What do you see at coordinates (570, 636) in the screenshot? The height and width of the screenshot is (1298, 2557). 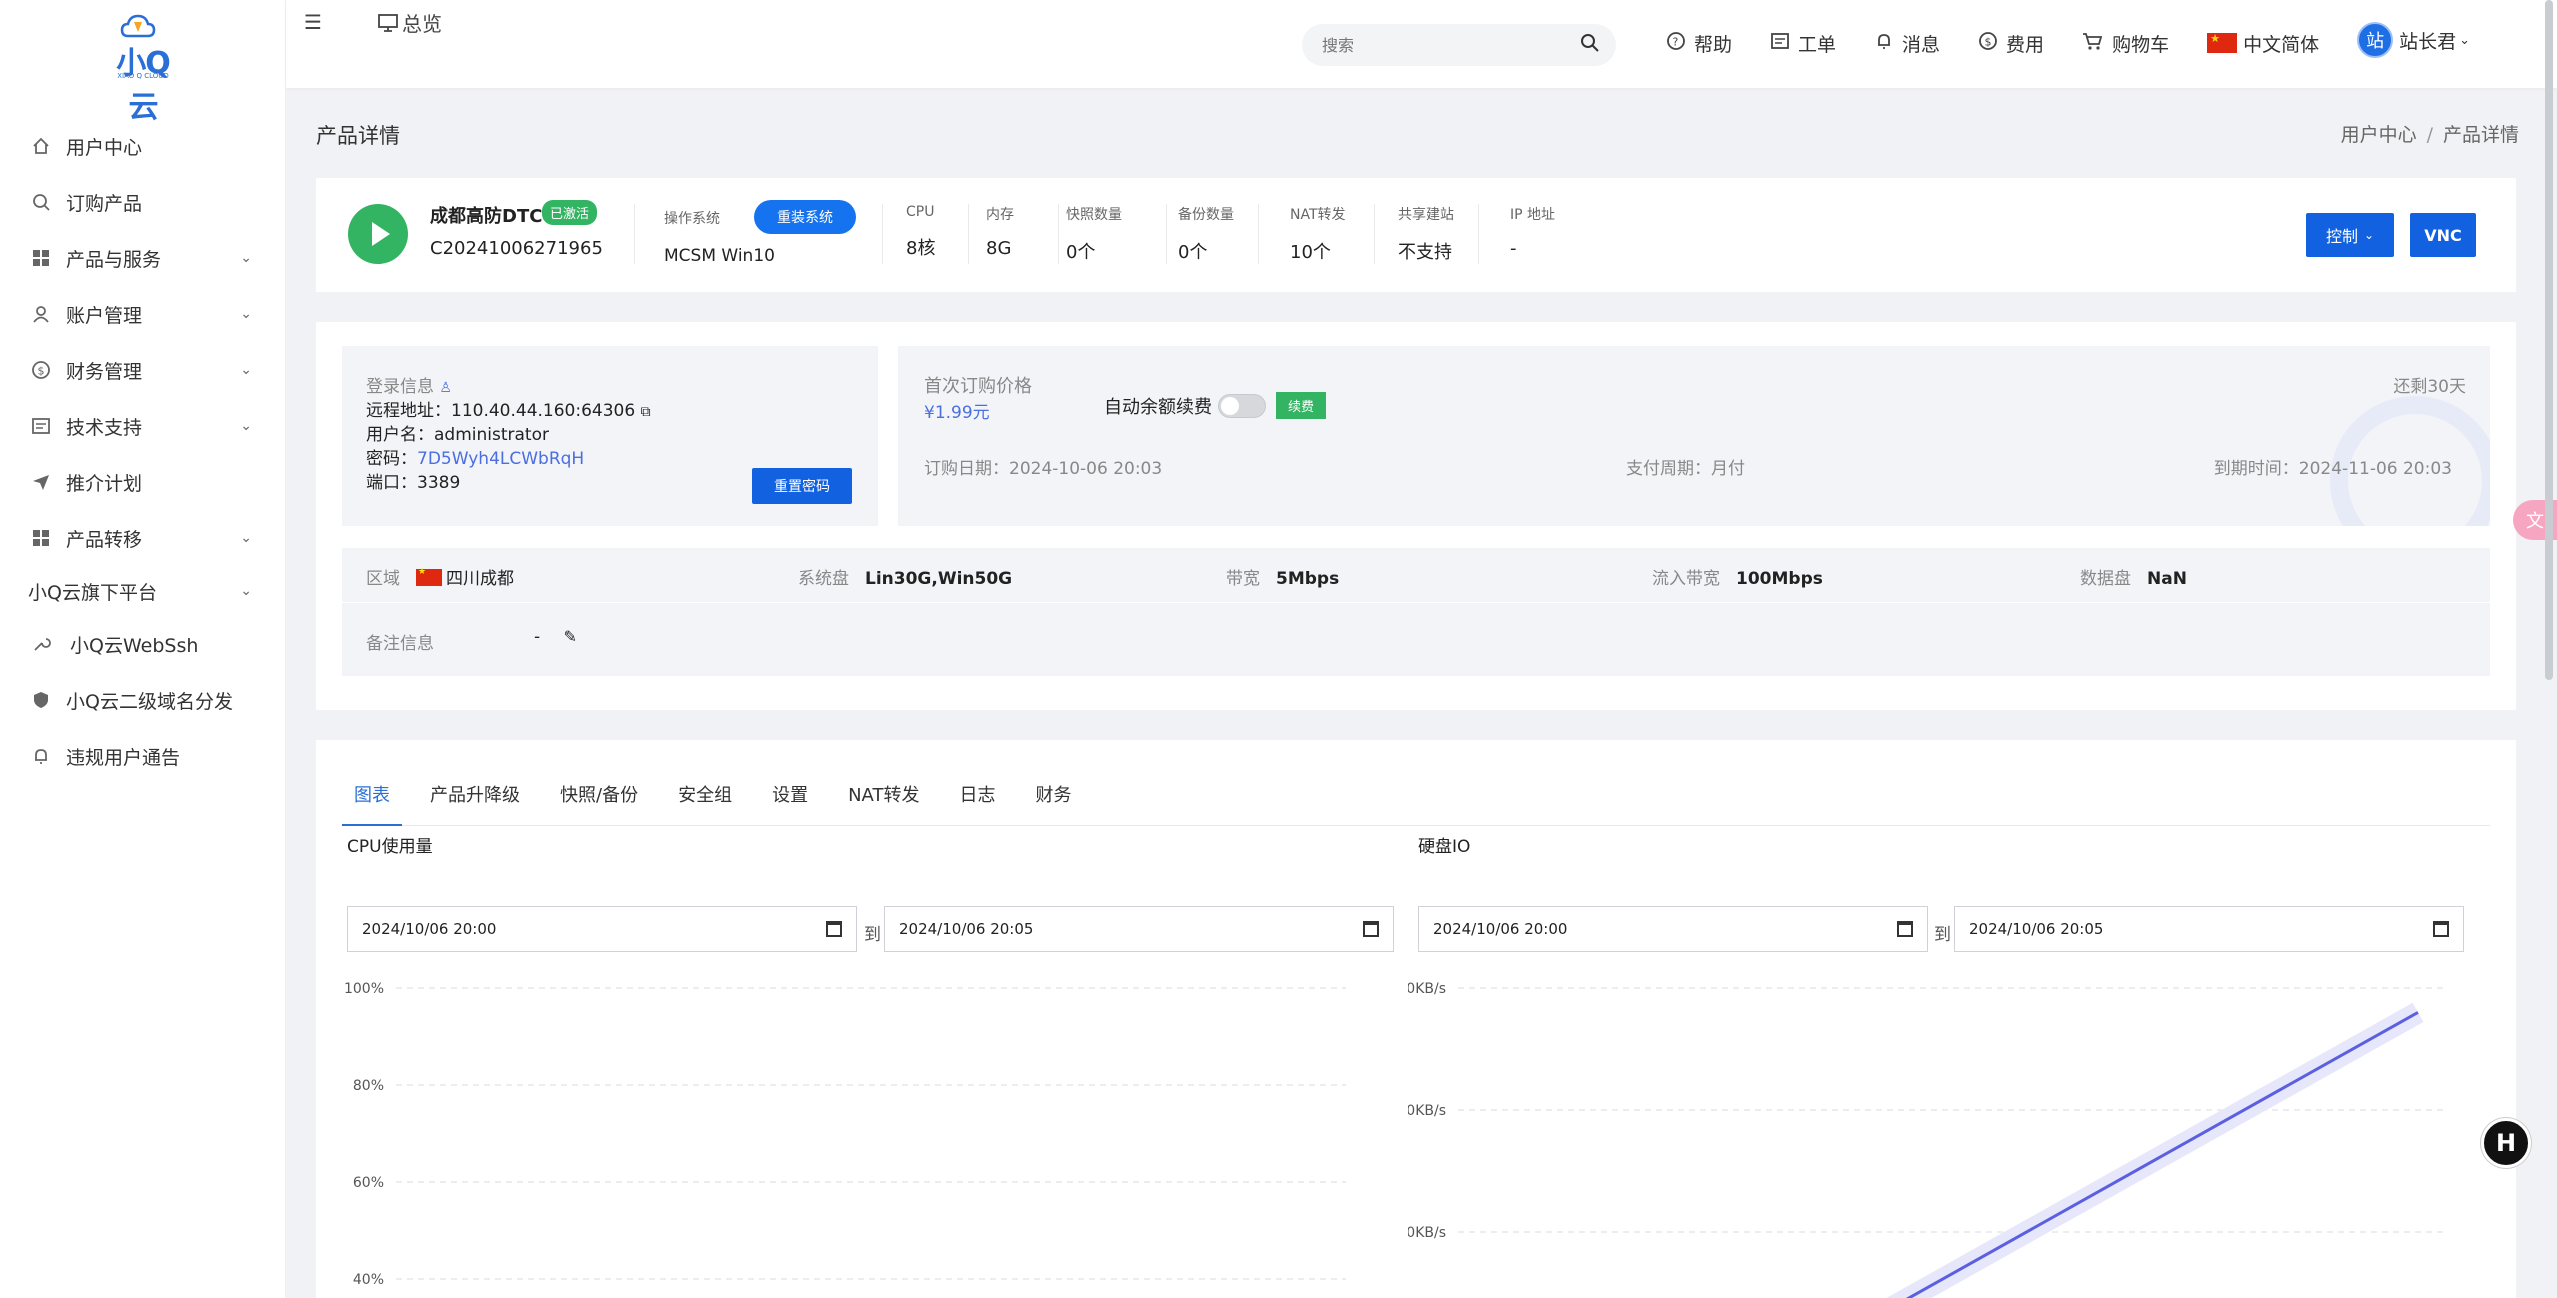 I see `edit-icon: ✎` at bounding box center [570, 636].